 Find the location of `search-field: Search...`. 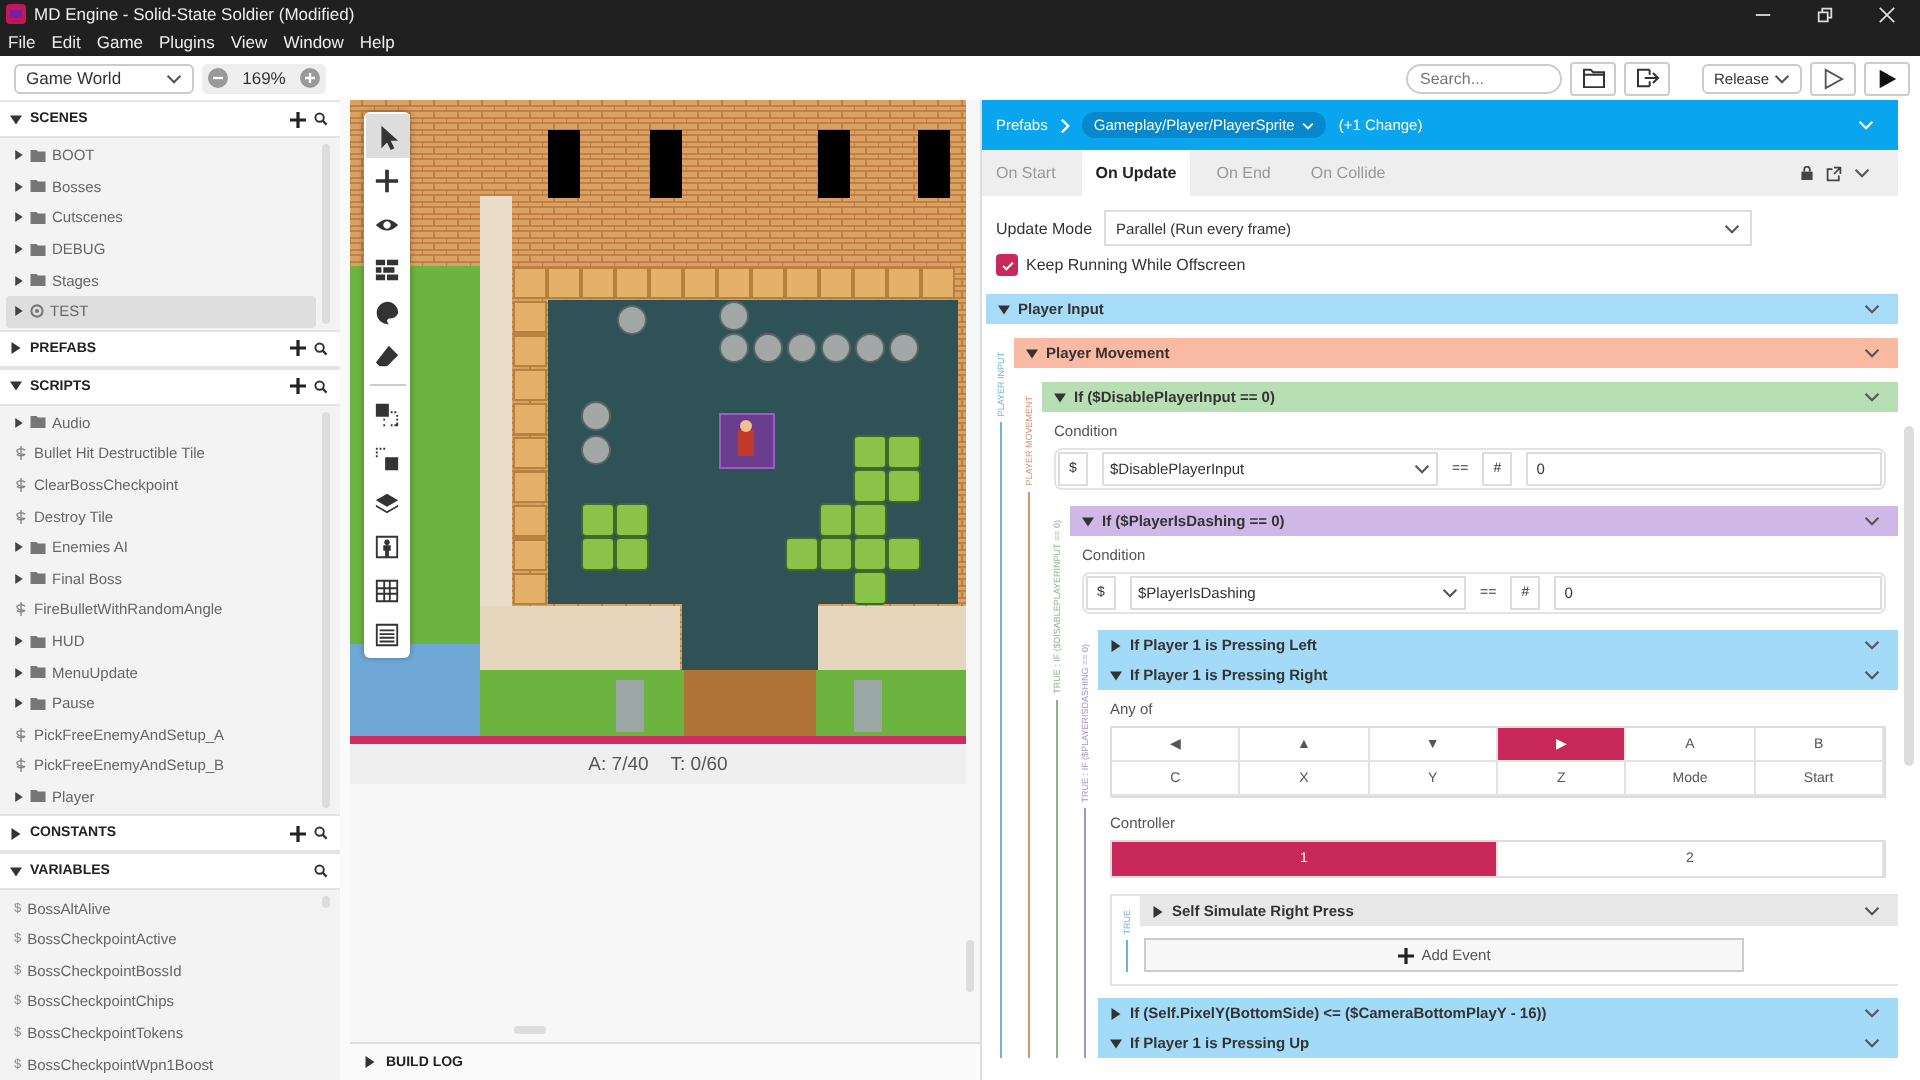

search-field: Search... is located at coordinates (1484, 78).